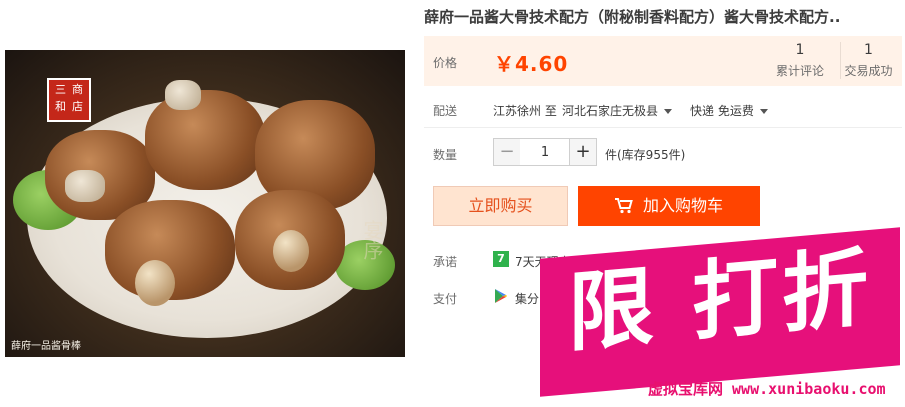 This screenshot has height=407, width=905. I want to click on reviews-label: 累计评论, so click(799, 71).